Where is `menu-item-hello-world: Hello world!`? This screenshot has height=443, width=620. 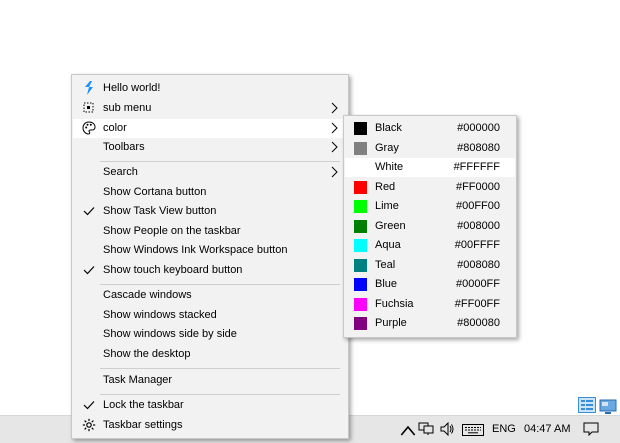
menu-item-hello-world: Hello world! is located at coordinates (210, 88).